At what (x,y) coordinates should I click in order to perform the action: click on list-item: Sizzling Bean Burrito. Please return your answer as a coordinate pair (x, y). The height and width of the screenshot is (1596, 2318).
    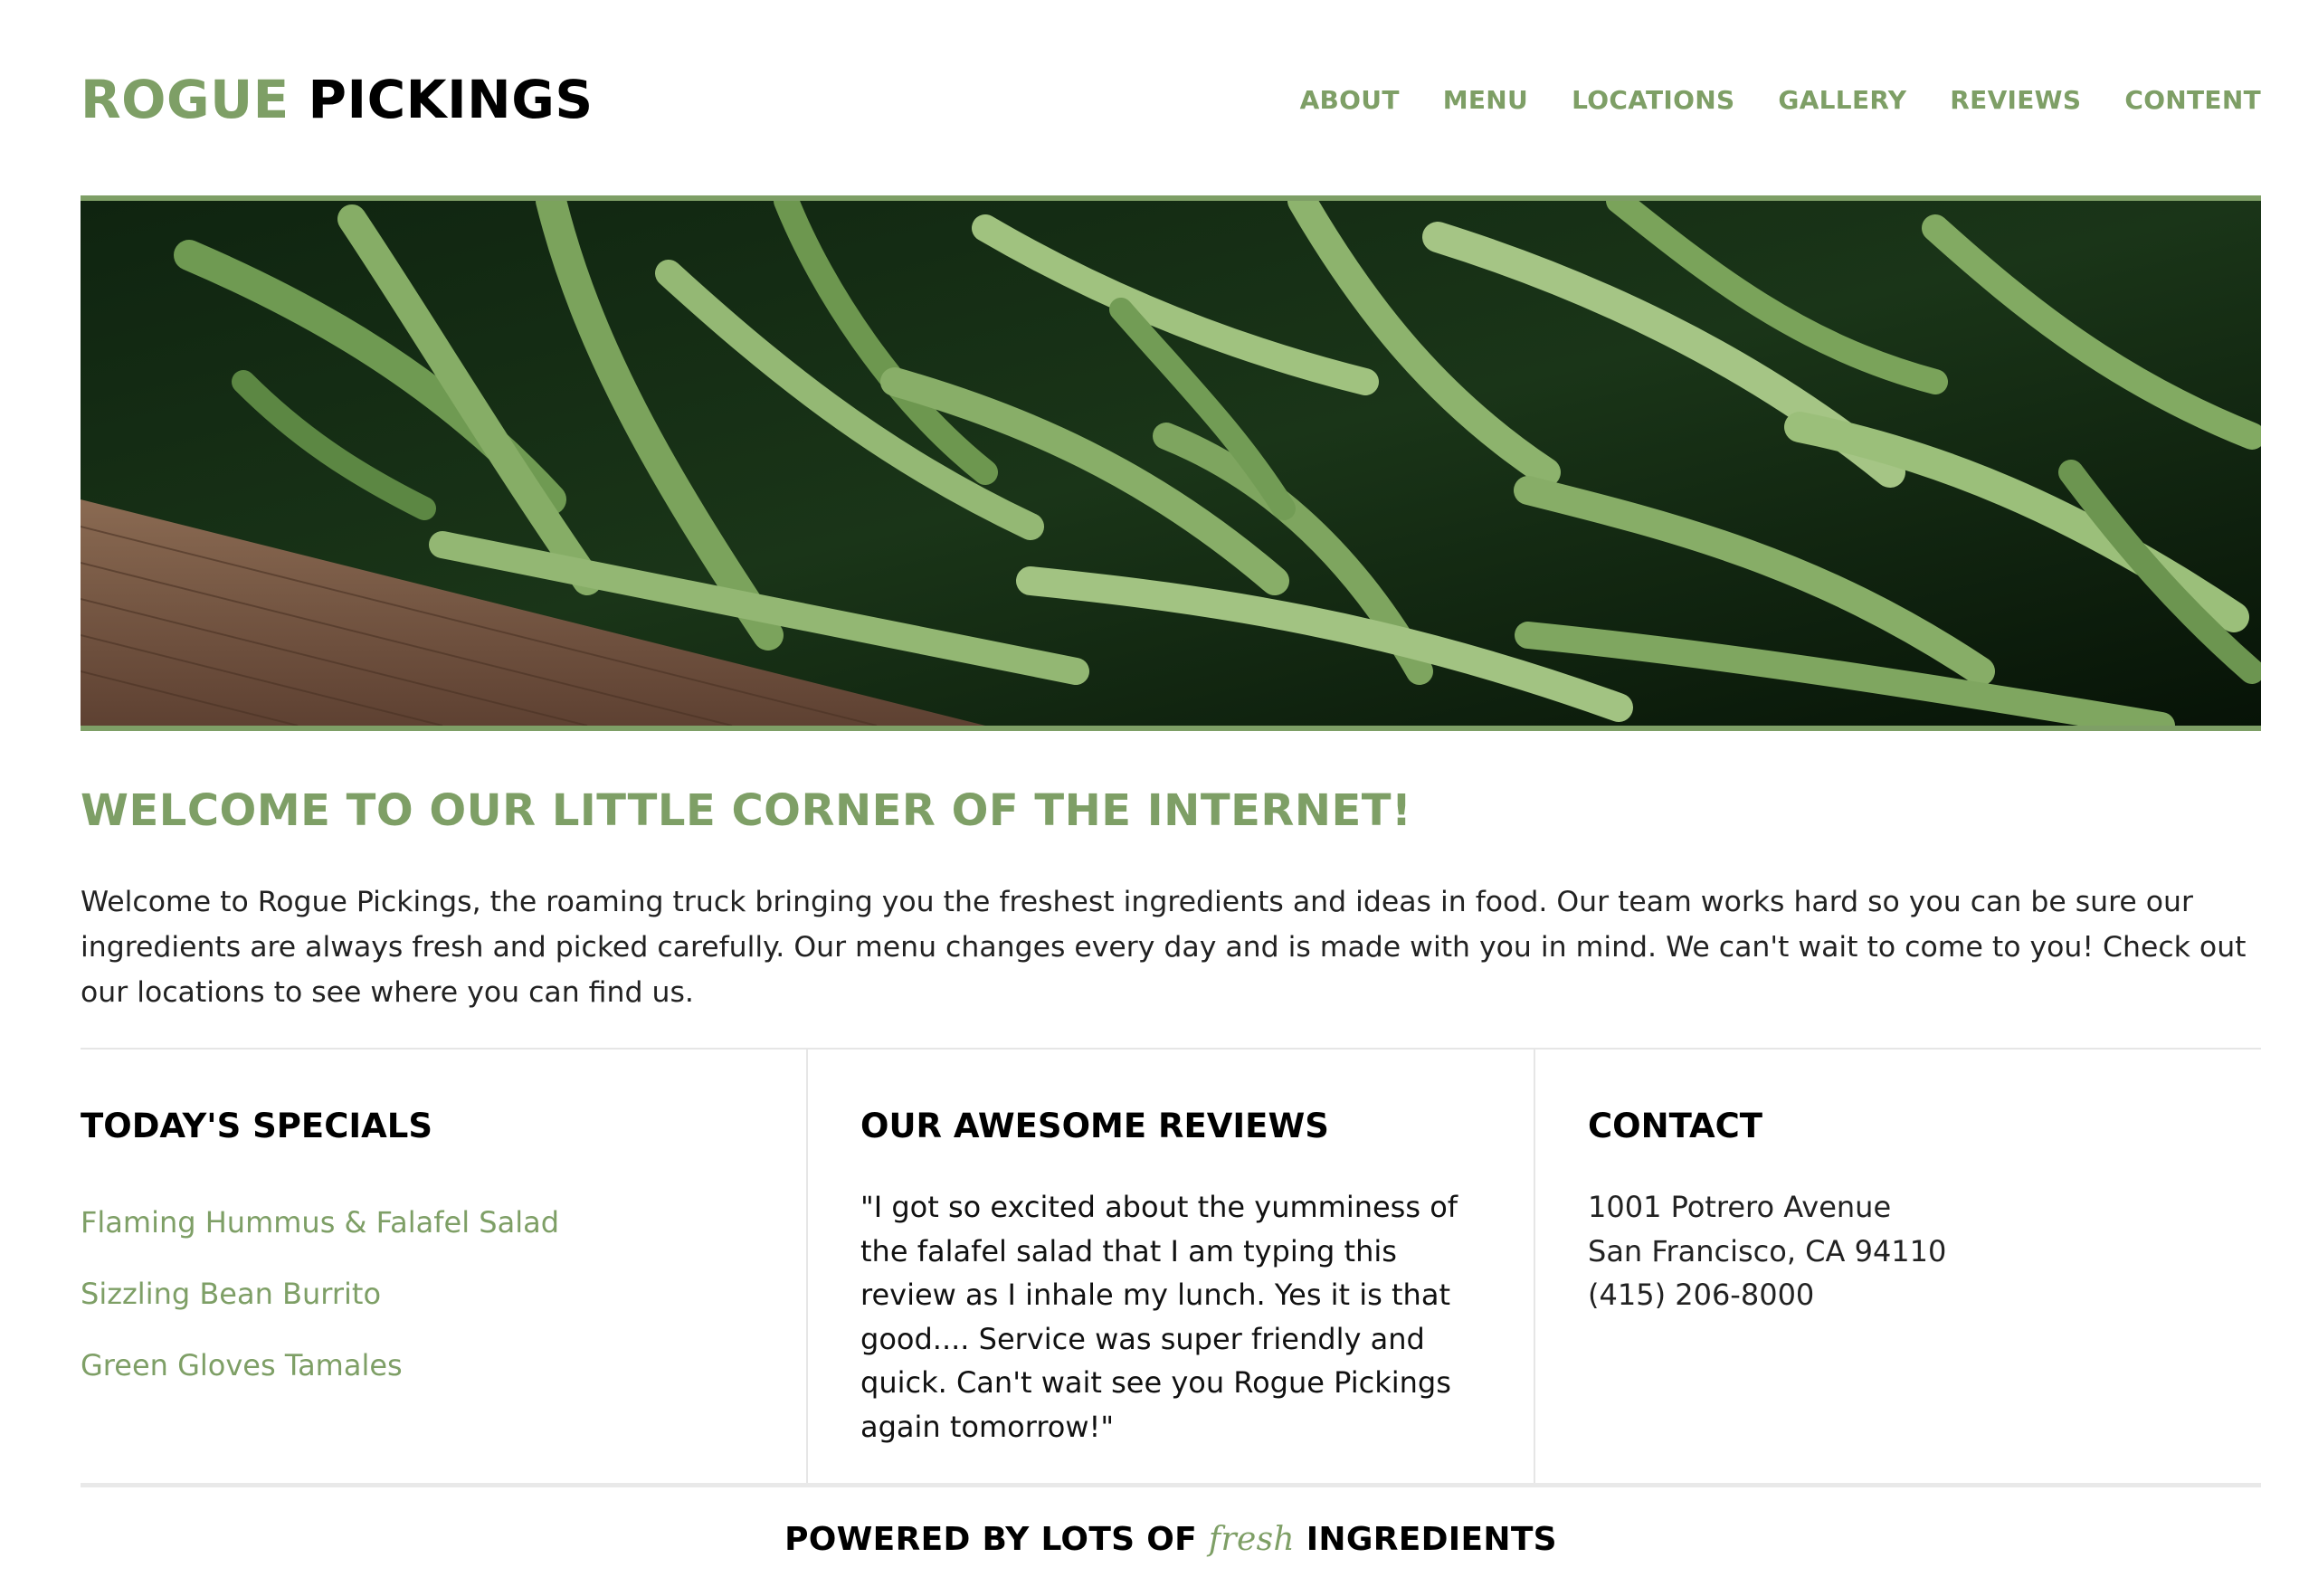
    Looking at the image, I should click on (320, 1309).